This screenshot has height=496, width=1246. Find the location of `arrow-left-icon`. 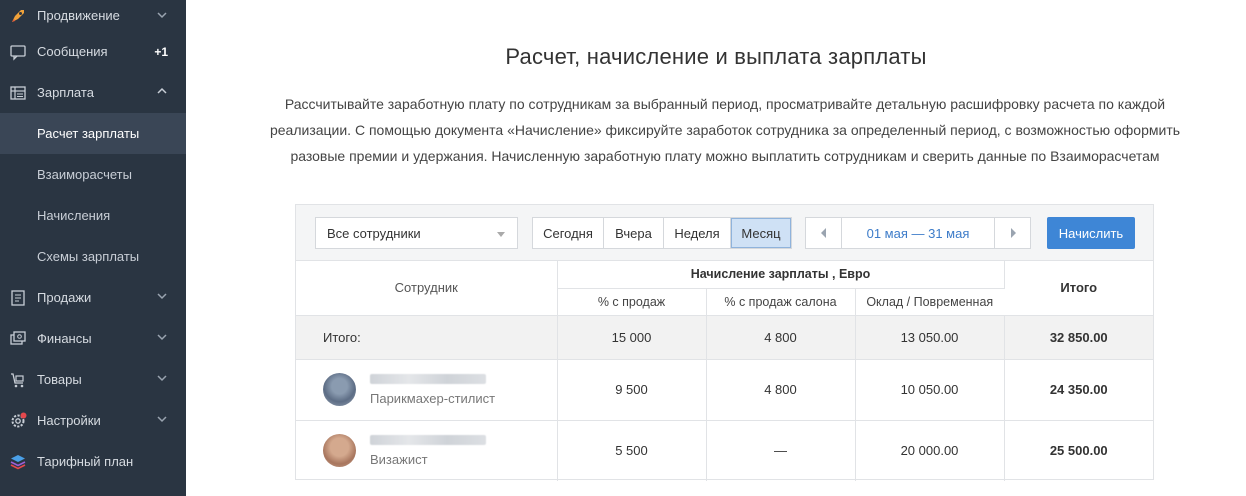

arrow-left-icon is located at coordinates (823, 233).